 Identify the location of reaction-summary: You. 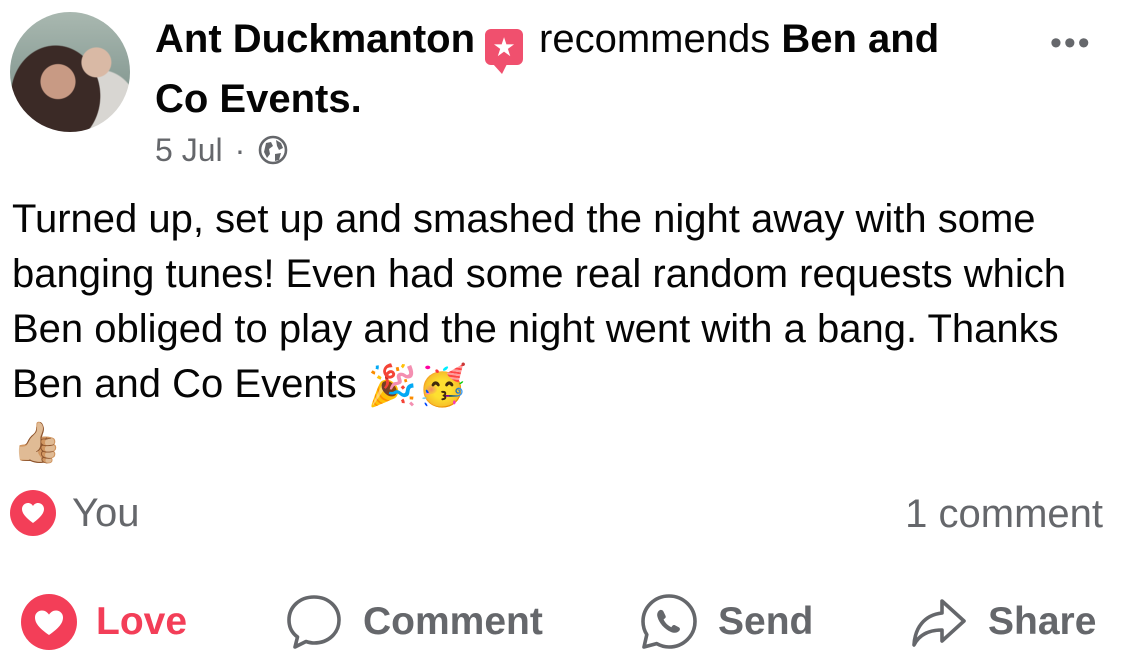
(75, 513).